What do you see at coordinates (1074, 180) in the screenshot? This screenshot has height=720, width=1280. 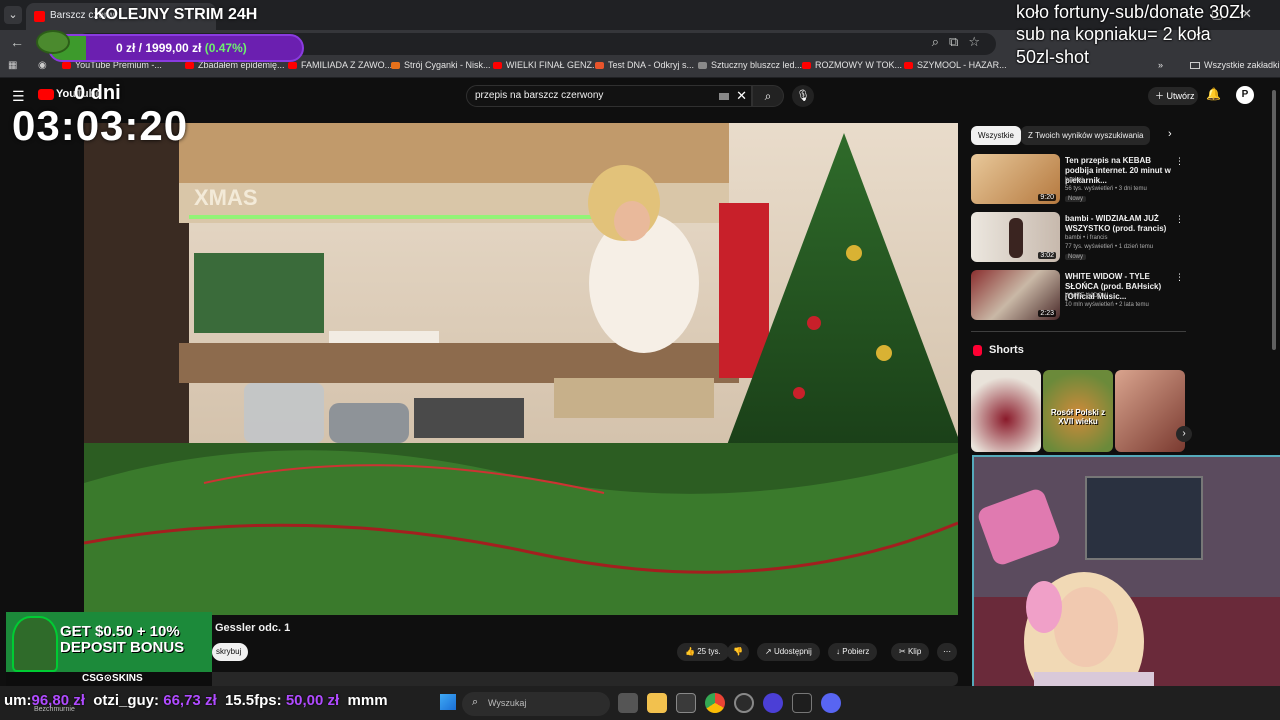 I see `channel-name: bonkol` at bounding box center [1074, 180].